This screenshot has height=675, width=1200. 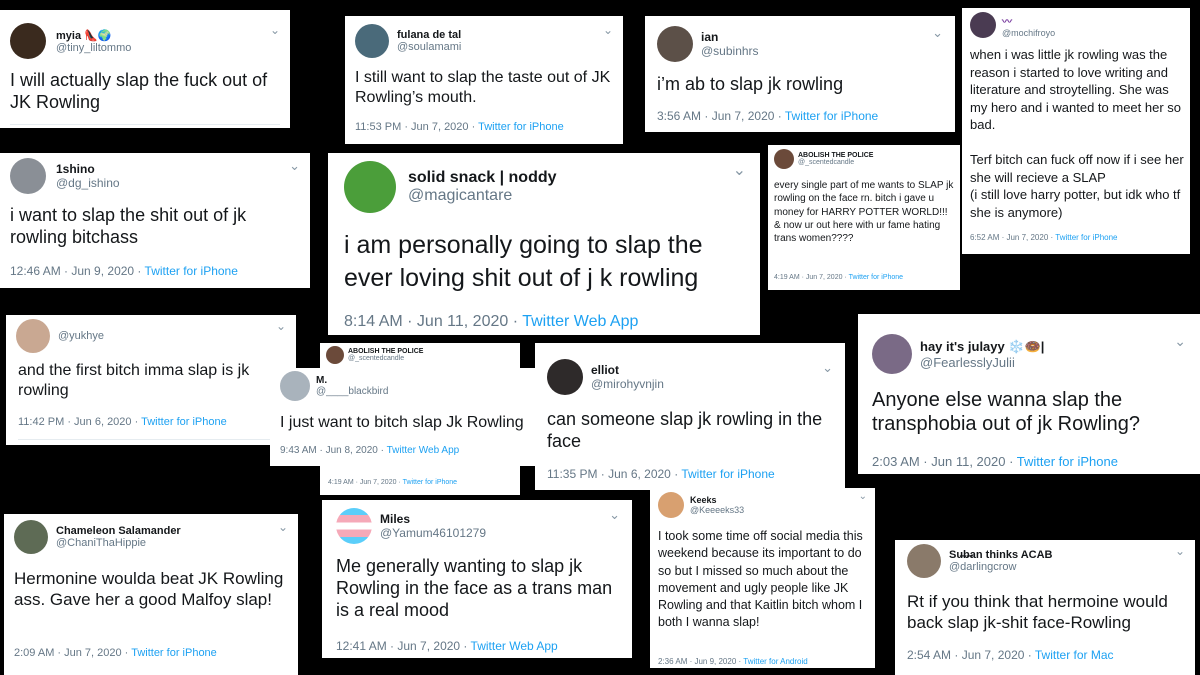 What do you see at coordinates (482, 196) in the screenshot?
I see `handle: @magicantare` at bounding box center [482, 196].